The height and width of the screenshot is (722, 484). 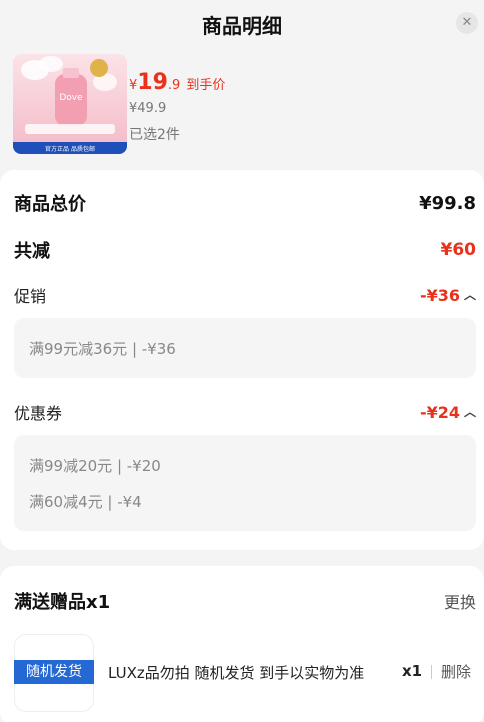 I want to click on brand-logo-text: Dove, so click(x=71, y=98).